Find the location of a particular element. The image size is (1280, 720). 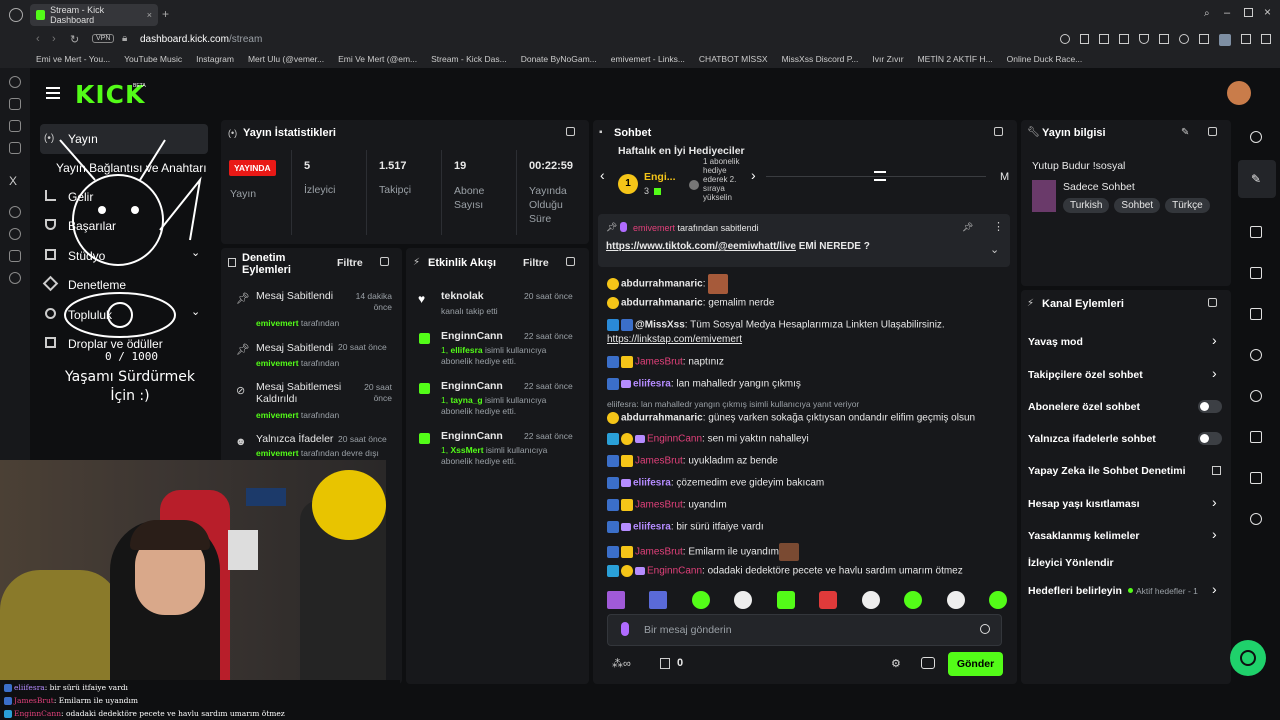

close-window-icon: × is located at coordinates (1267, 12).